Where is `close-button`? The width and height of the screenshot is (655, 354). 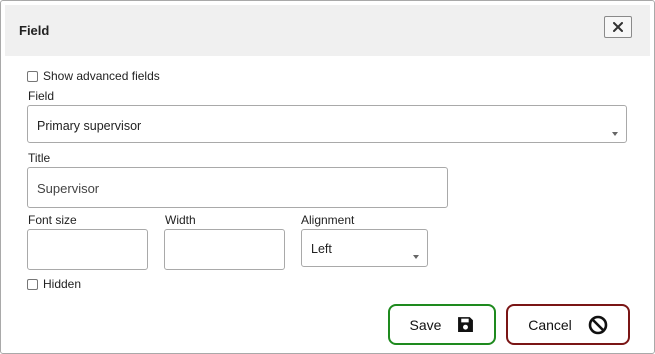
close-button is located at coordinates (618, 27).